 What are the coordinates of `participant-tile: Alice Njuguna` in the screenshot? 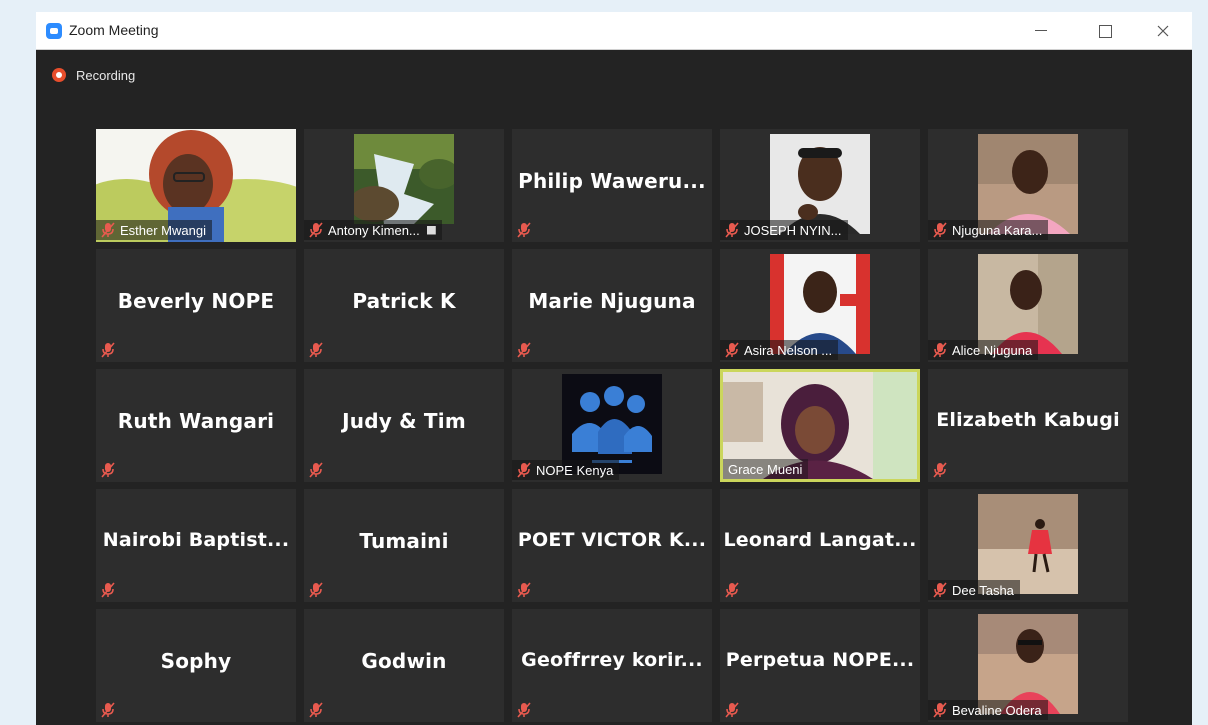 It's located at (1028, 305).